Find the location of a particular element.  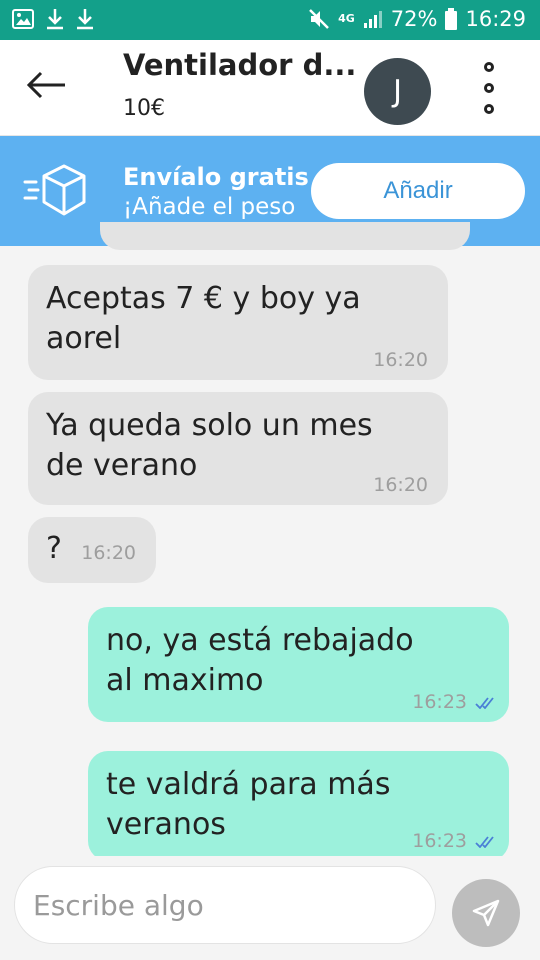

previous-message-partial is located at coordinates (285, 236).